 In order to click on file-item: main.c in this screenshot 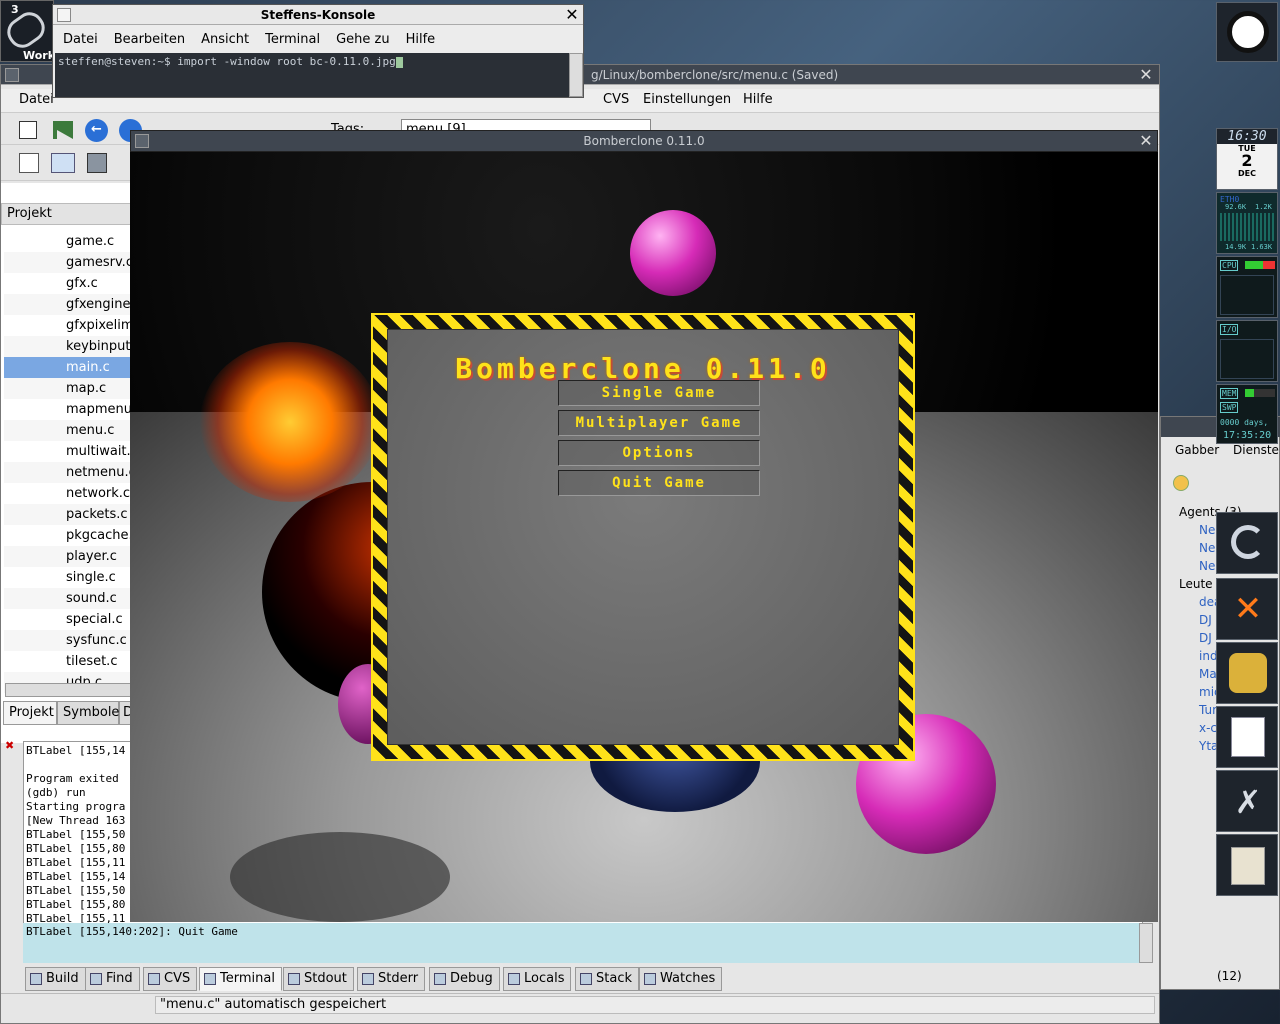, I will do `click(67, 367)`.